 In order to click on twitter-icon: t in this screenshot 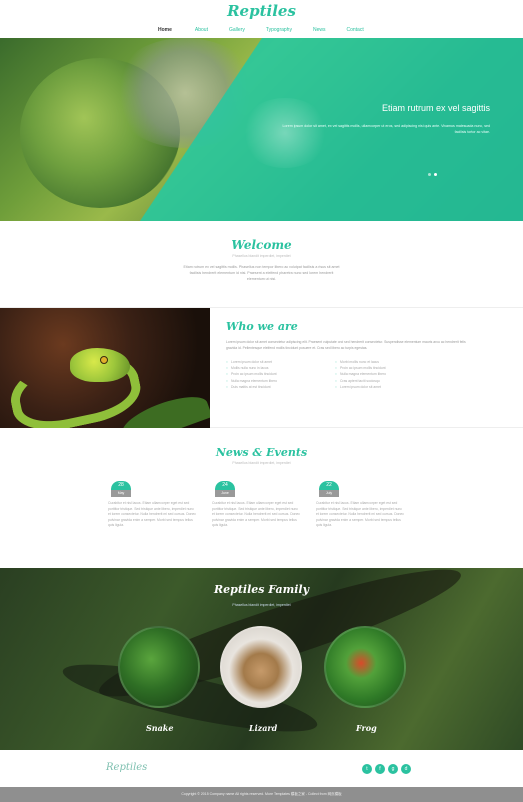, I will do `click(367, 769)`.